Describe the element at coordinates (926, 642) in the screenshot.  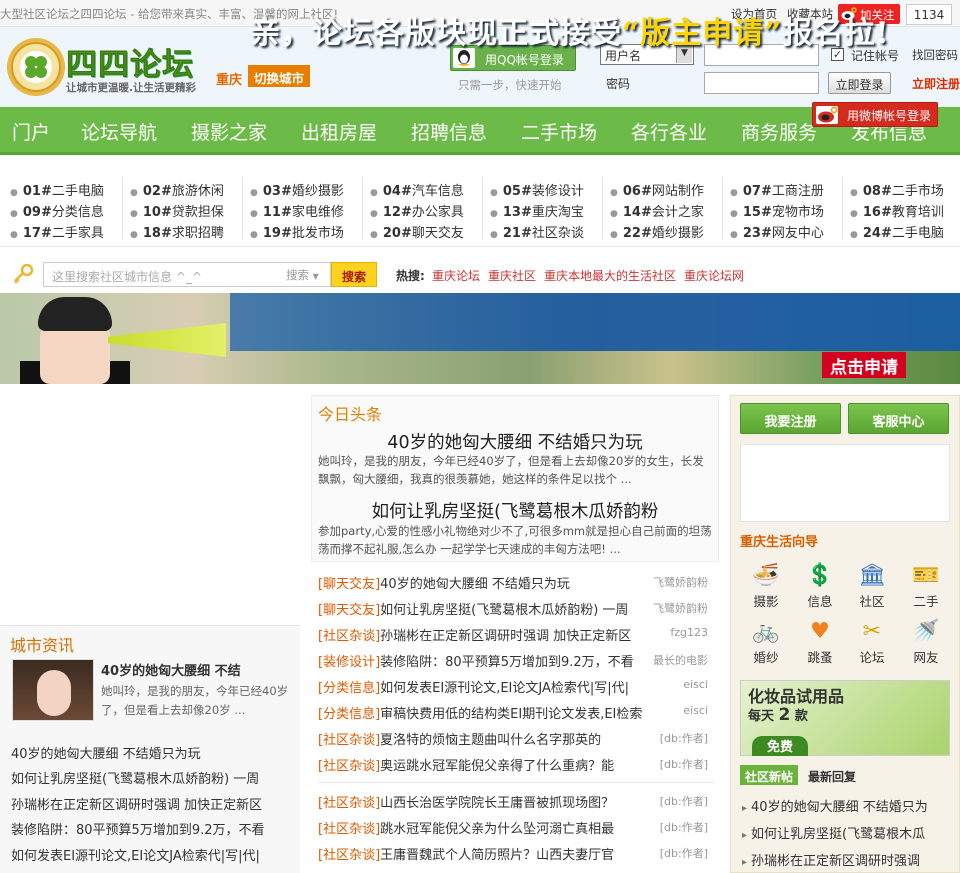
I see `life-guide-item: 🚿 网友` at that location.